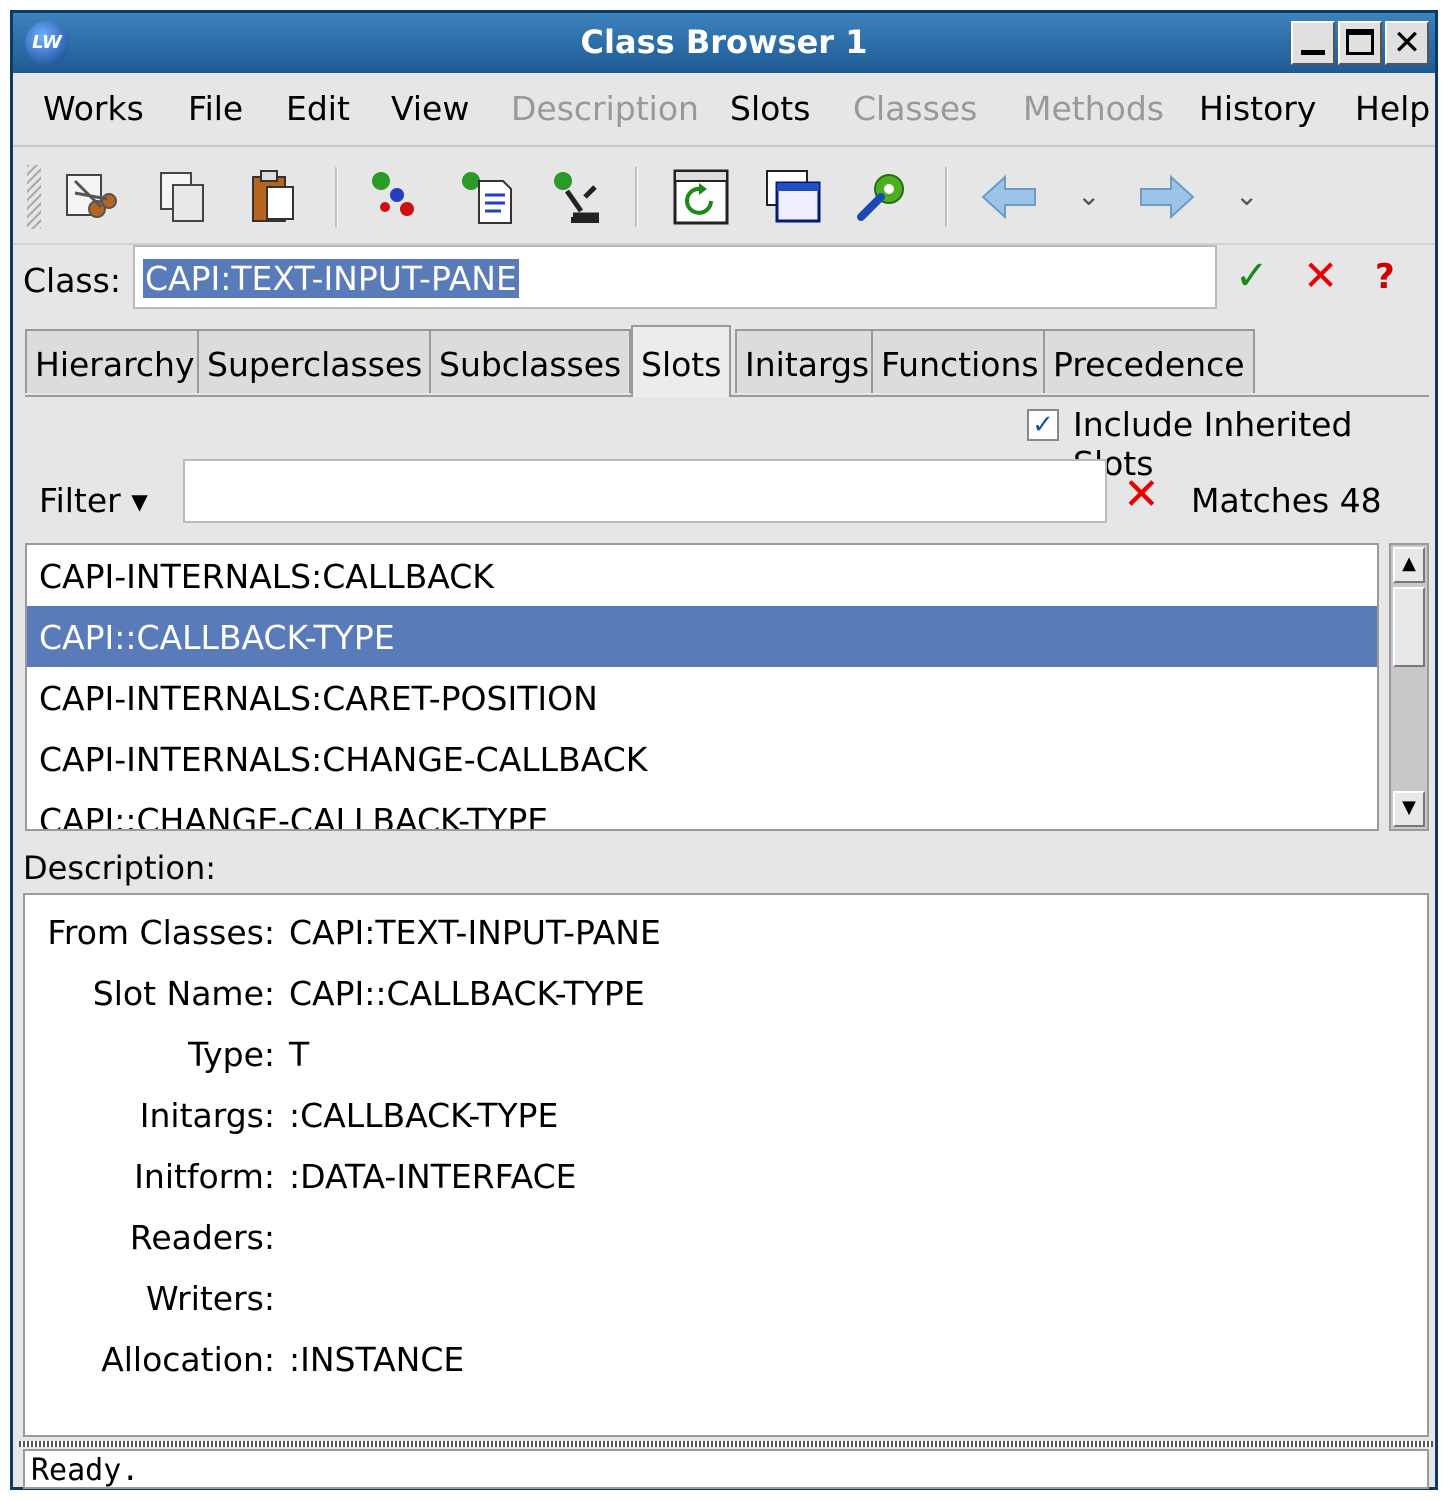 This screenshot has width=1449, height=1500. Describe the element at coordinates (702, 809) in the screenshot. I see `slot-list-item: CAPI::CHANGE-CALLBACK-TYPE` at that location.